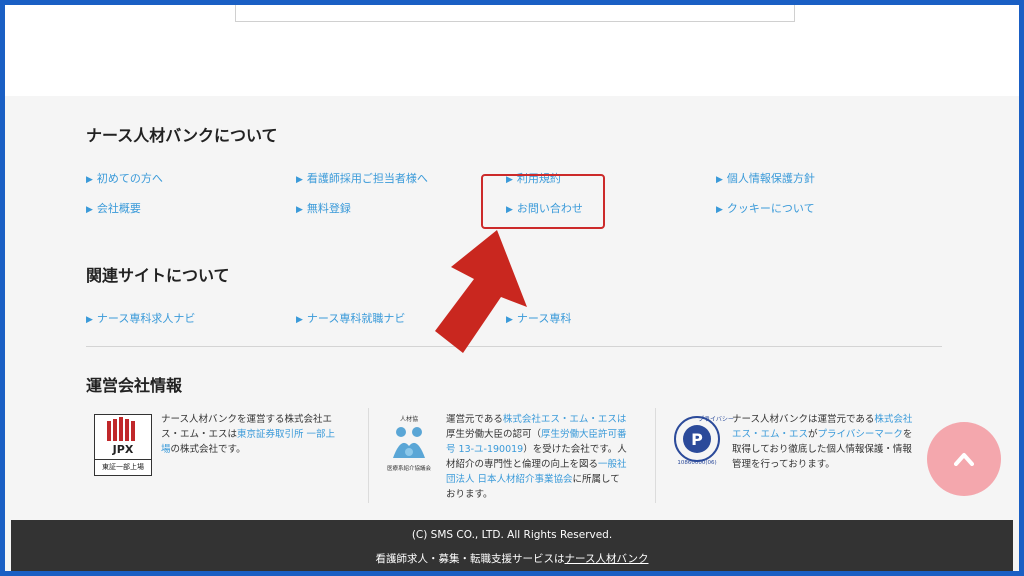 This screenshot has width=1024, height=576. Describe the element at coordinates (543, 201) in the screenshot. I see `annotation-highlight-box` at that location.